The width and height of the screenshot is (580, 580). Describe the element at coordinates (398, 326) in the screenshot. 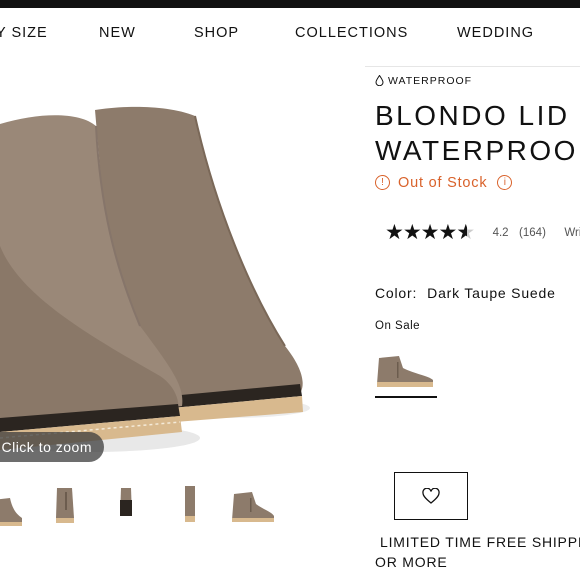

I see `on-sale-label: On Sale` at that location.